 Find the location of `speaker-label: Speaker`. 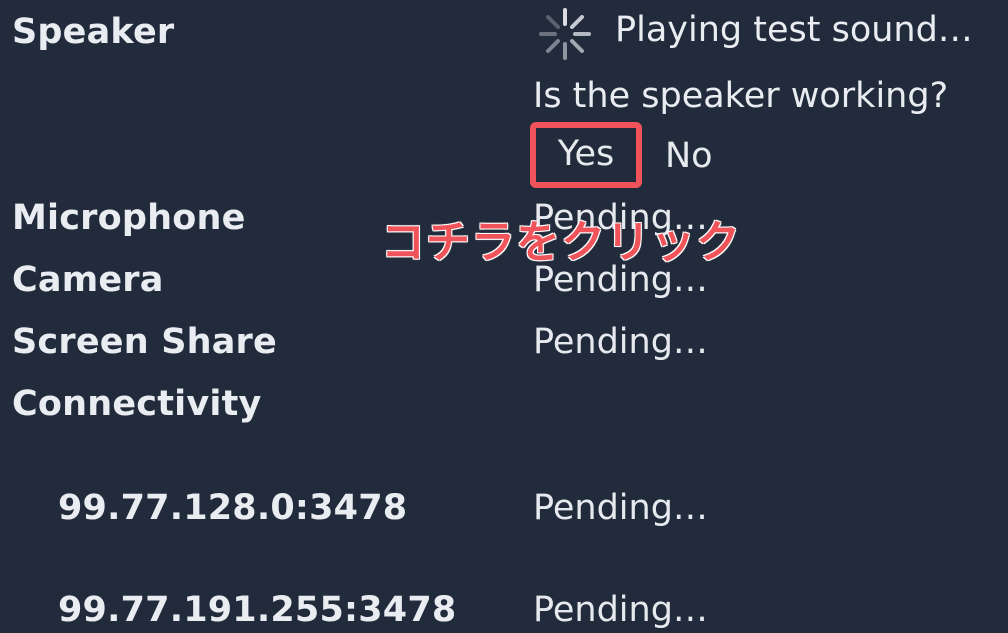

speaker-label: Speaker is located at coordinates (93, 32).